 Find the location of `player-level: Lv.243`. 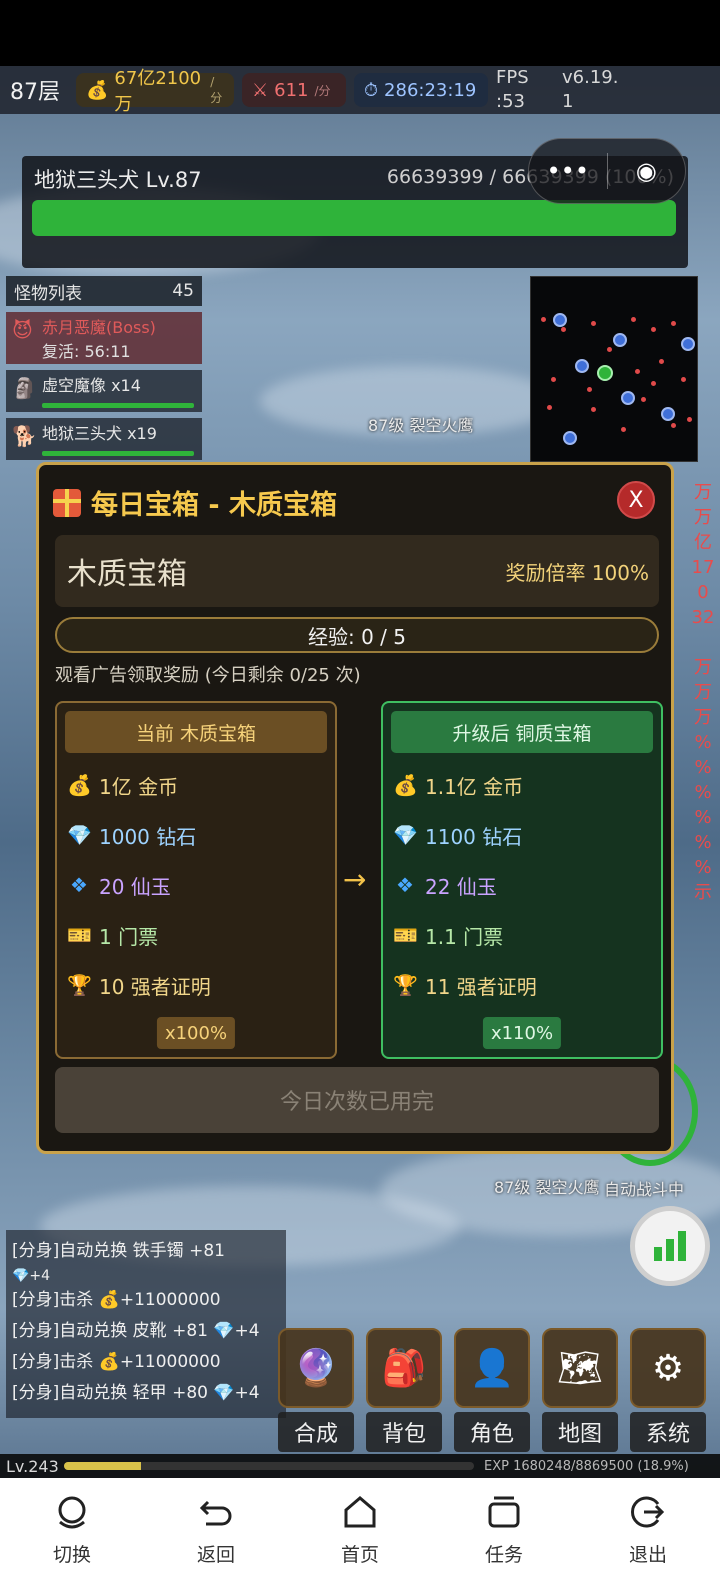

player-level: Lv.243 is located at coordinates (32, 1466).